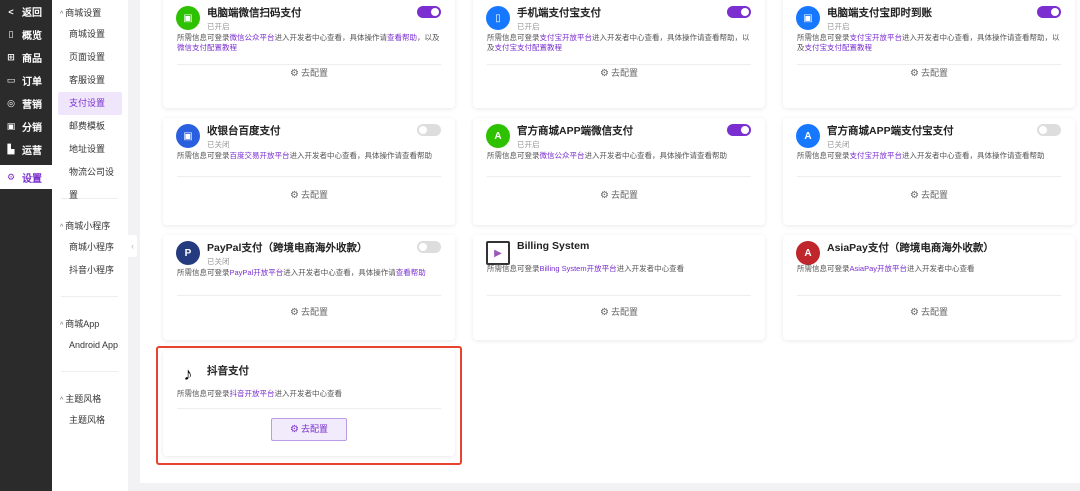  I want to click on help-link: 百度交易开放平台, so click(260, 155).